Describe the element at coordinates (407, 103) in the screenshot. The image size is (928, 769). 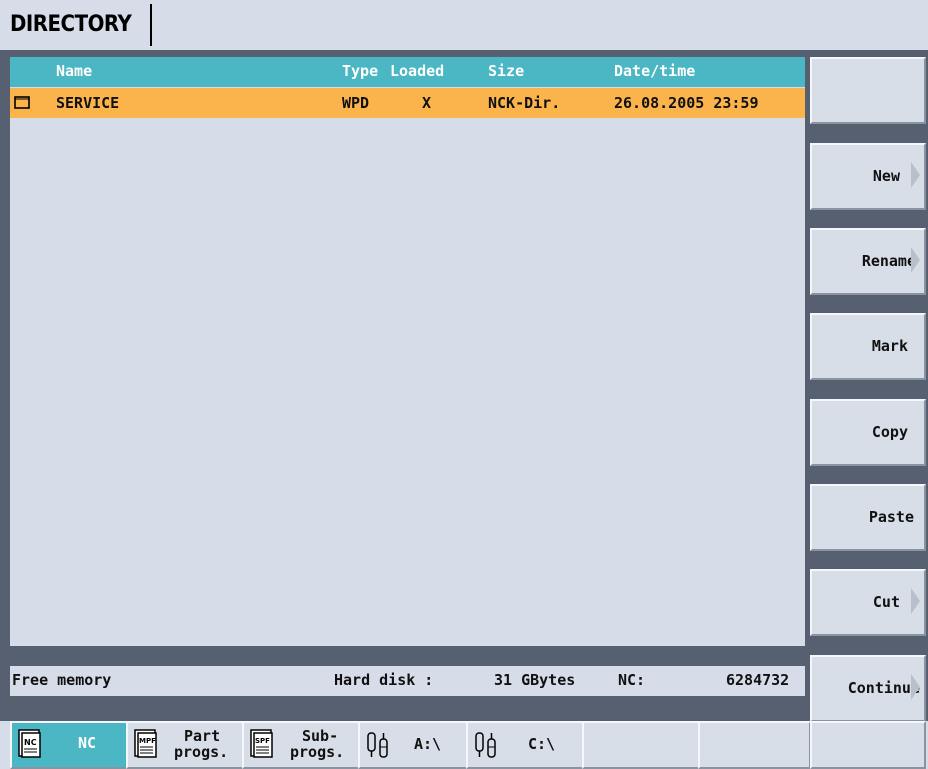
I see `table-row: SERVICE WPD X NCK-Dir. 26.08.2005 23:59` at that location.